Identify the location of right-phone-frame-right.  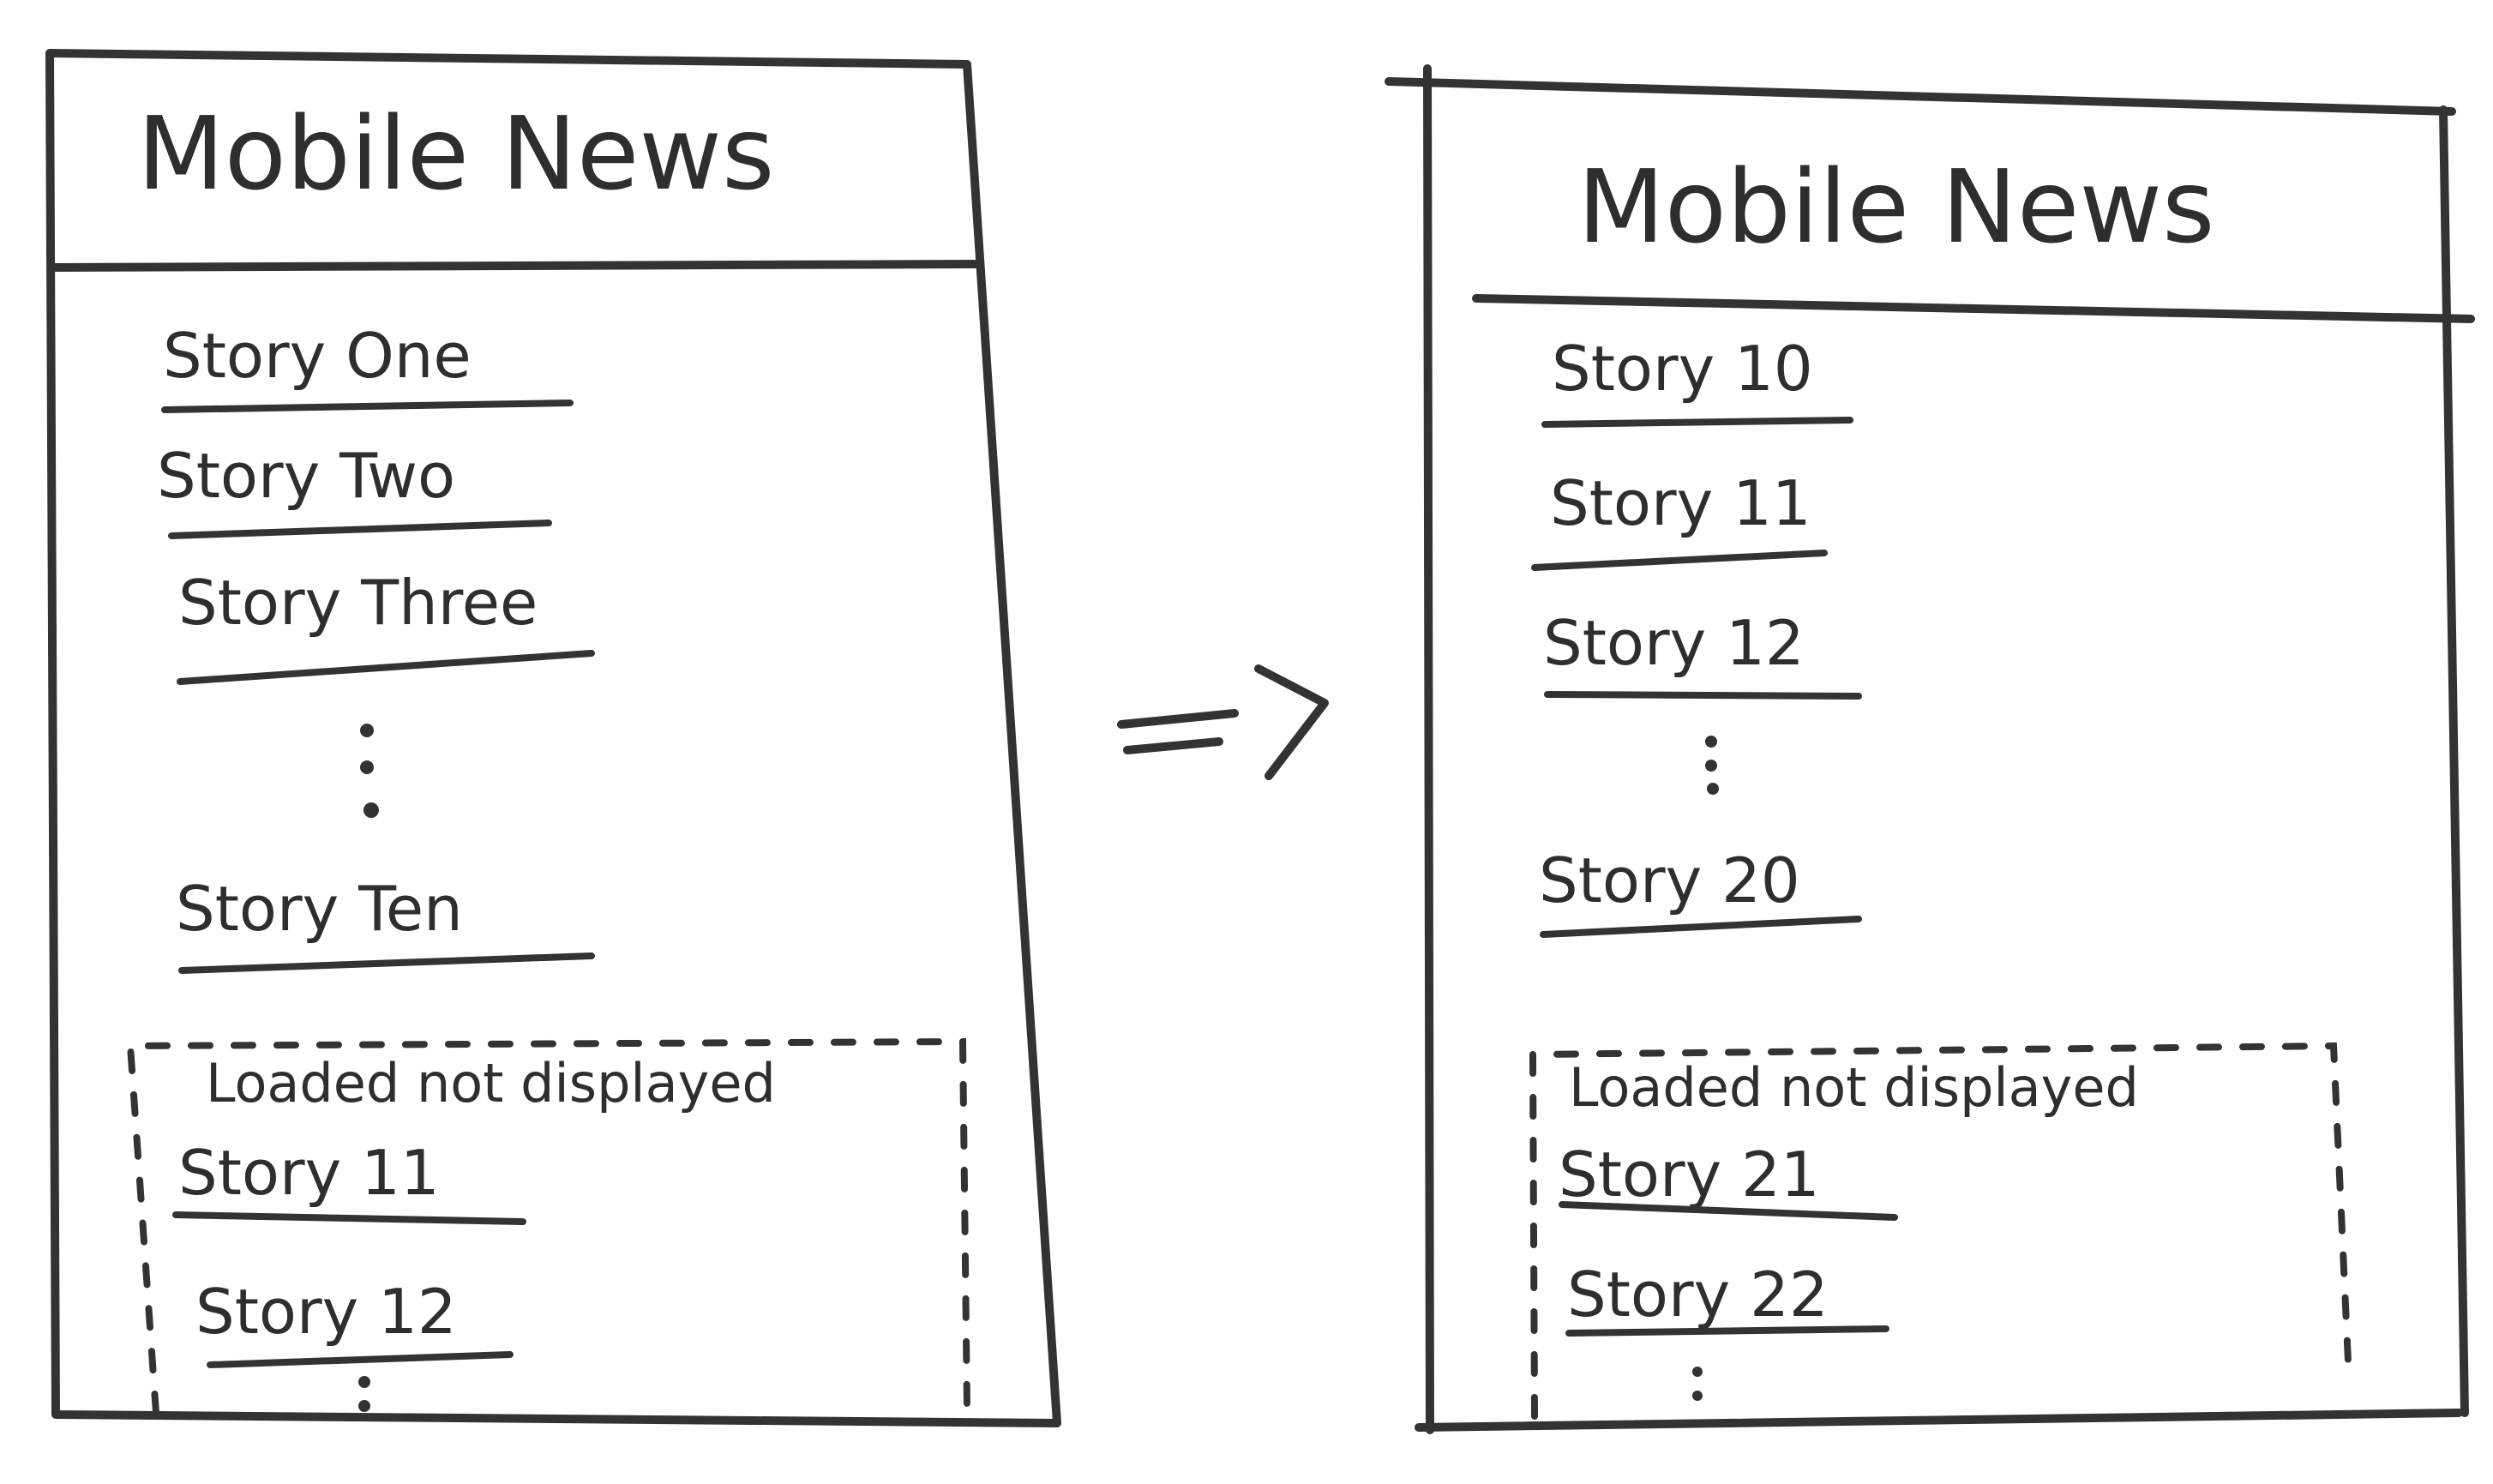
(2454, 761).